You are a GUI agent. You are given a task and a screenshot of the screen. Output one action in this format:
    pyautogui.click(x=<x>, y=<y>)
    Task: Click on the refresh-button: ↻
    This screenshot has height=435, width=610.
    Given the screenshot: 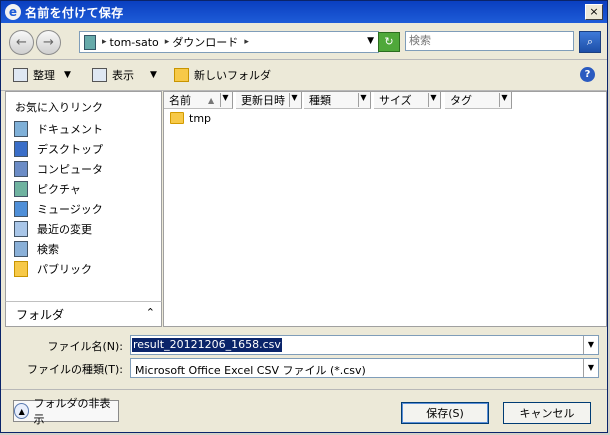 What is the action you would take?
    pyautogui.click(x=389, y=42)
    